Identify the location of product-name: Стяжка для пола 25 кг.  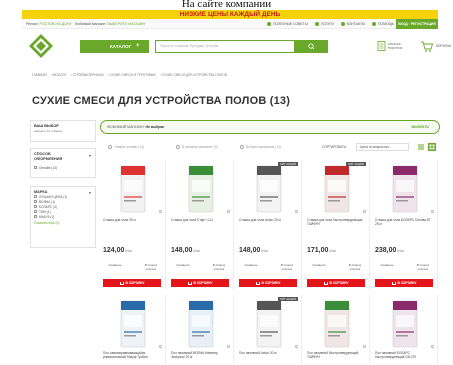
(133, 224).